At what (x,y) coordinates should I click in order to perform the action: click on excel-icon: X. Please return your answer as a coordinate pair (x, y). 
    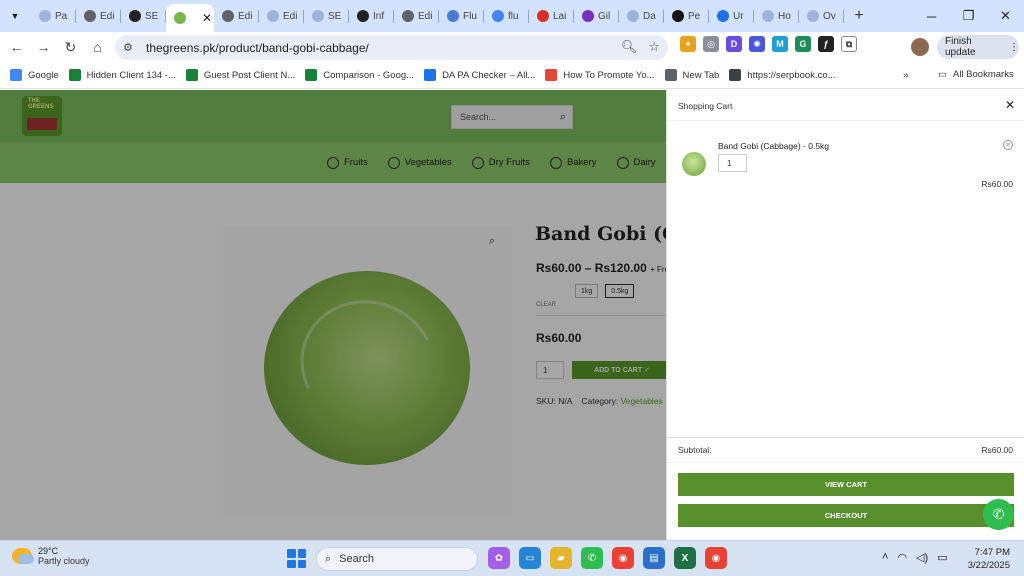
    Looking at the image, I should click on (685, 558).